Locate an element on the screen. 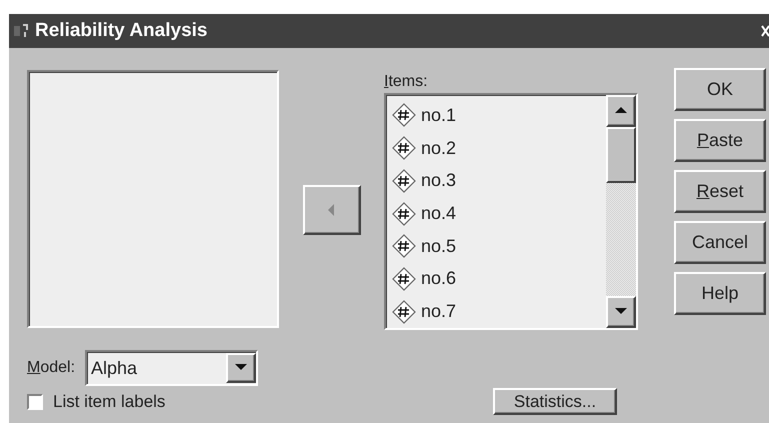 This screenshot has width=769, height=423. scrollbar is located at coordinates (621, 211).